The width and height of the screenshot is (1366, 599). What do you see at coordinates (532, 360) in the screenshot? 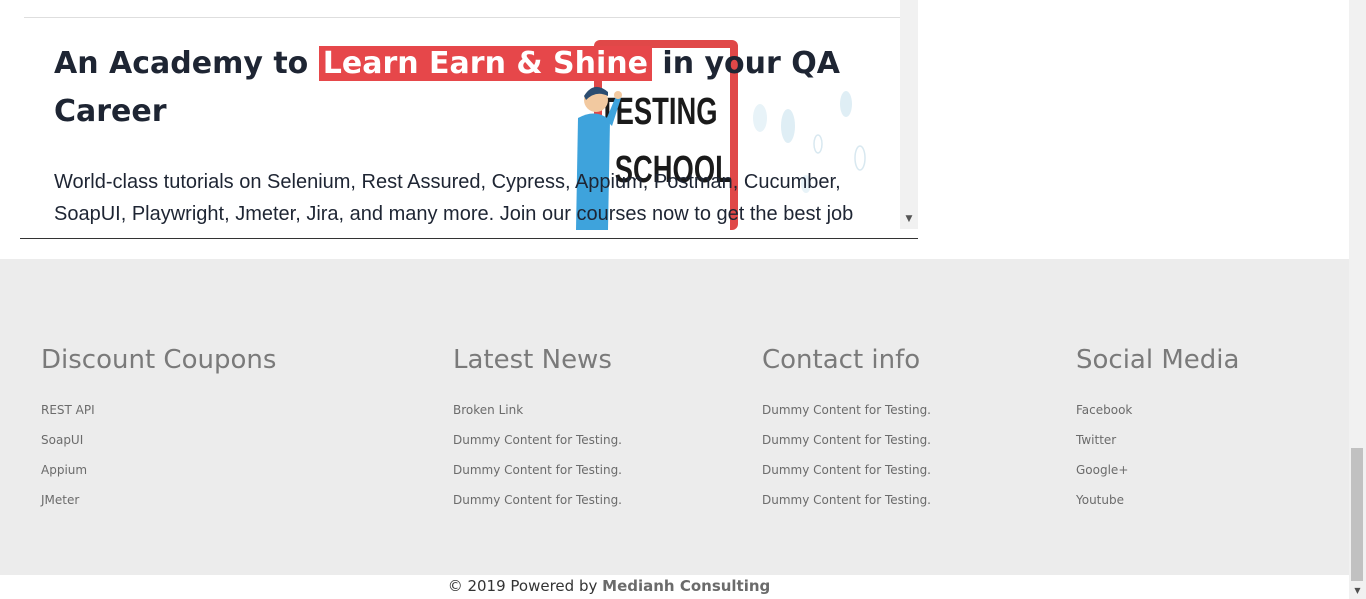
I see `footer-heading: Latest News` at bounding box center [532, 360].